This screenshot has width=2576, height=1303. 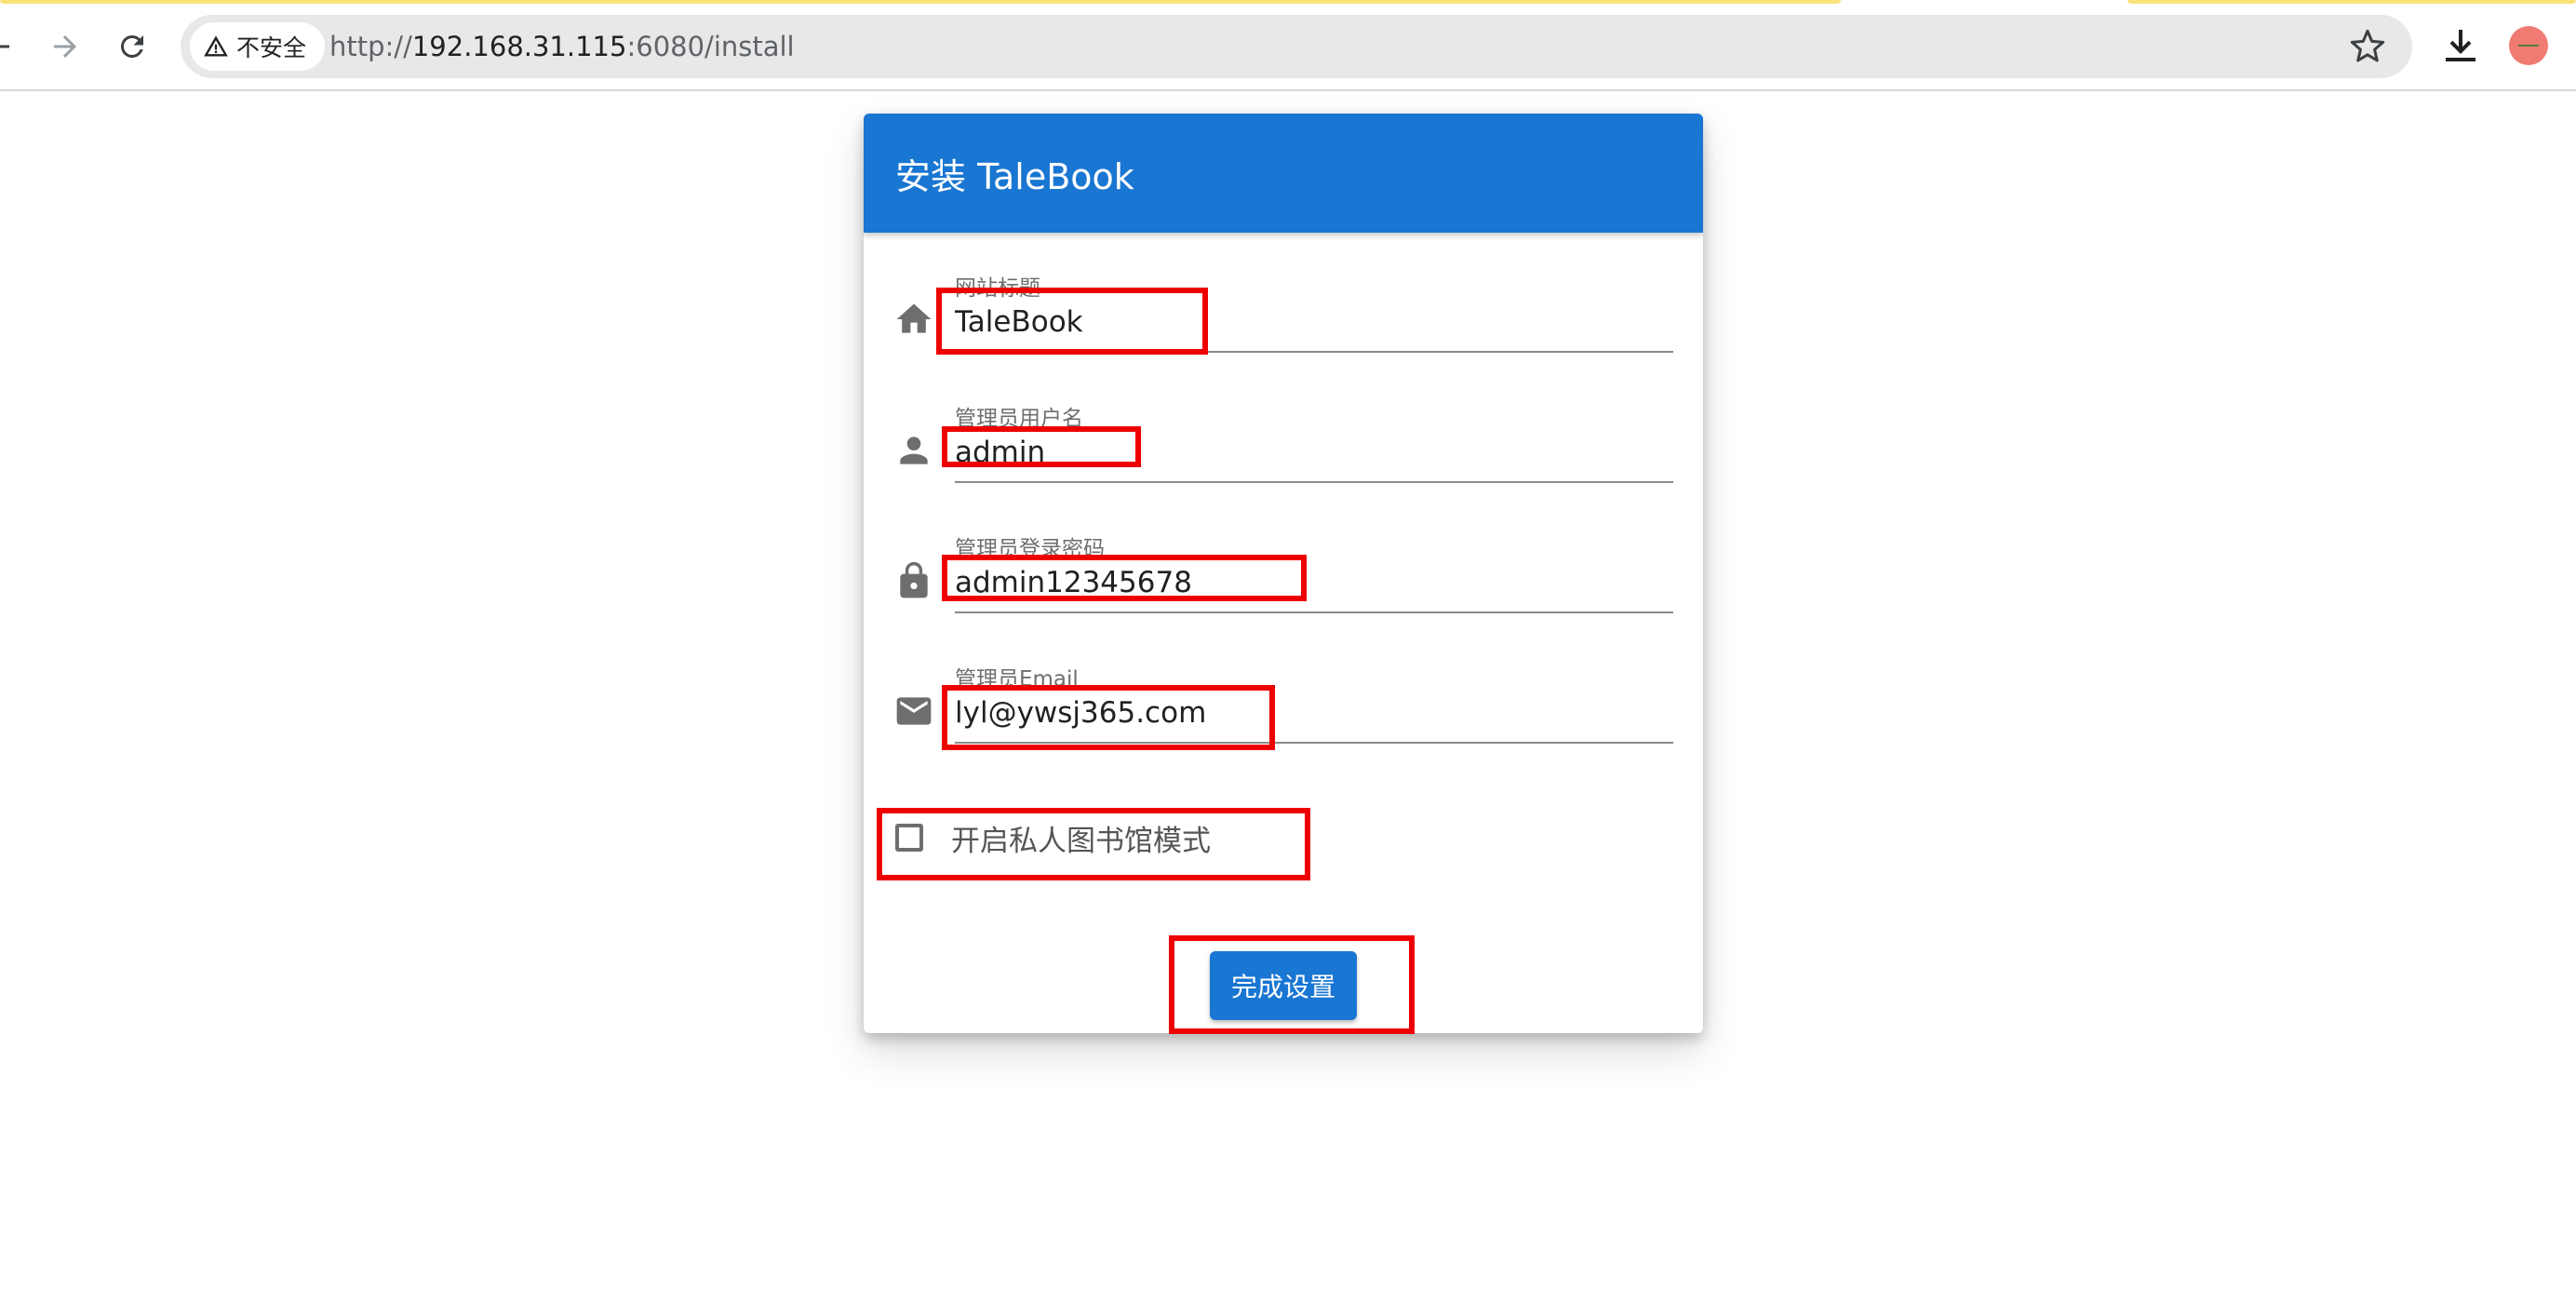 I want to click on security-label: 不安全, so click(x=271, y=47).